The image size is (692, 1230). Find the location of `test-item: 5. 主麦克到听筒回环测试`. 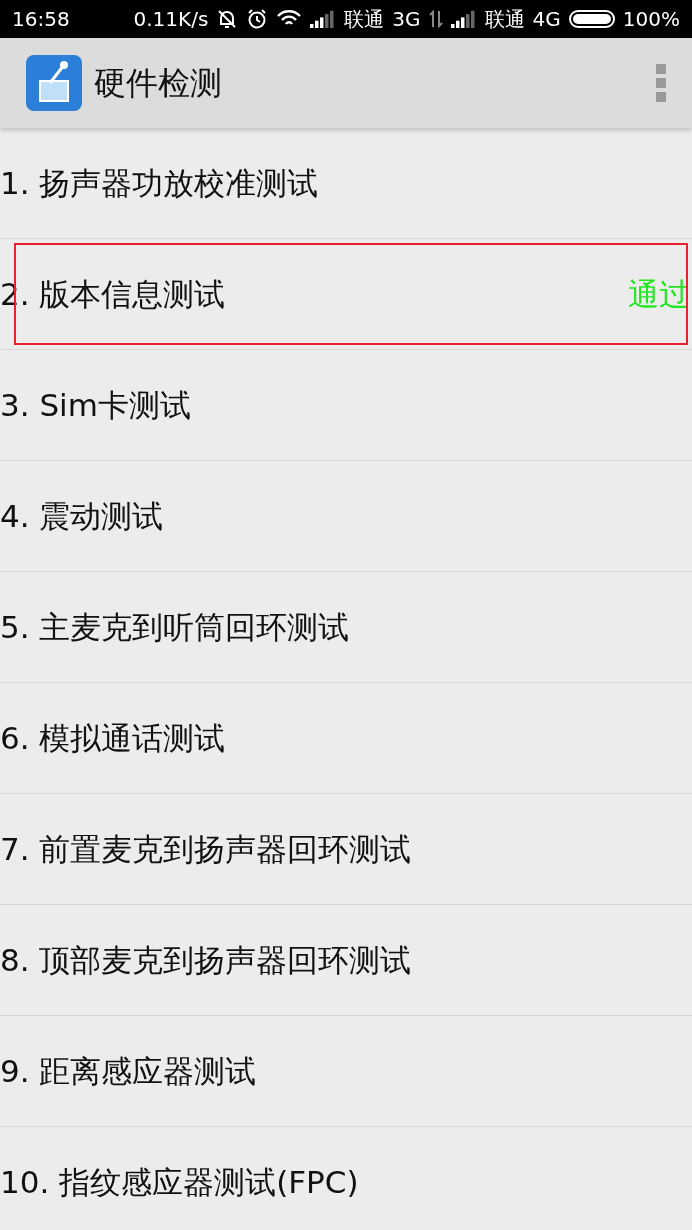

test-item: 5. 主麦克到听筒回环测试 is located at coordinates (346, 627).